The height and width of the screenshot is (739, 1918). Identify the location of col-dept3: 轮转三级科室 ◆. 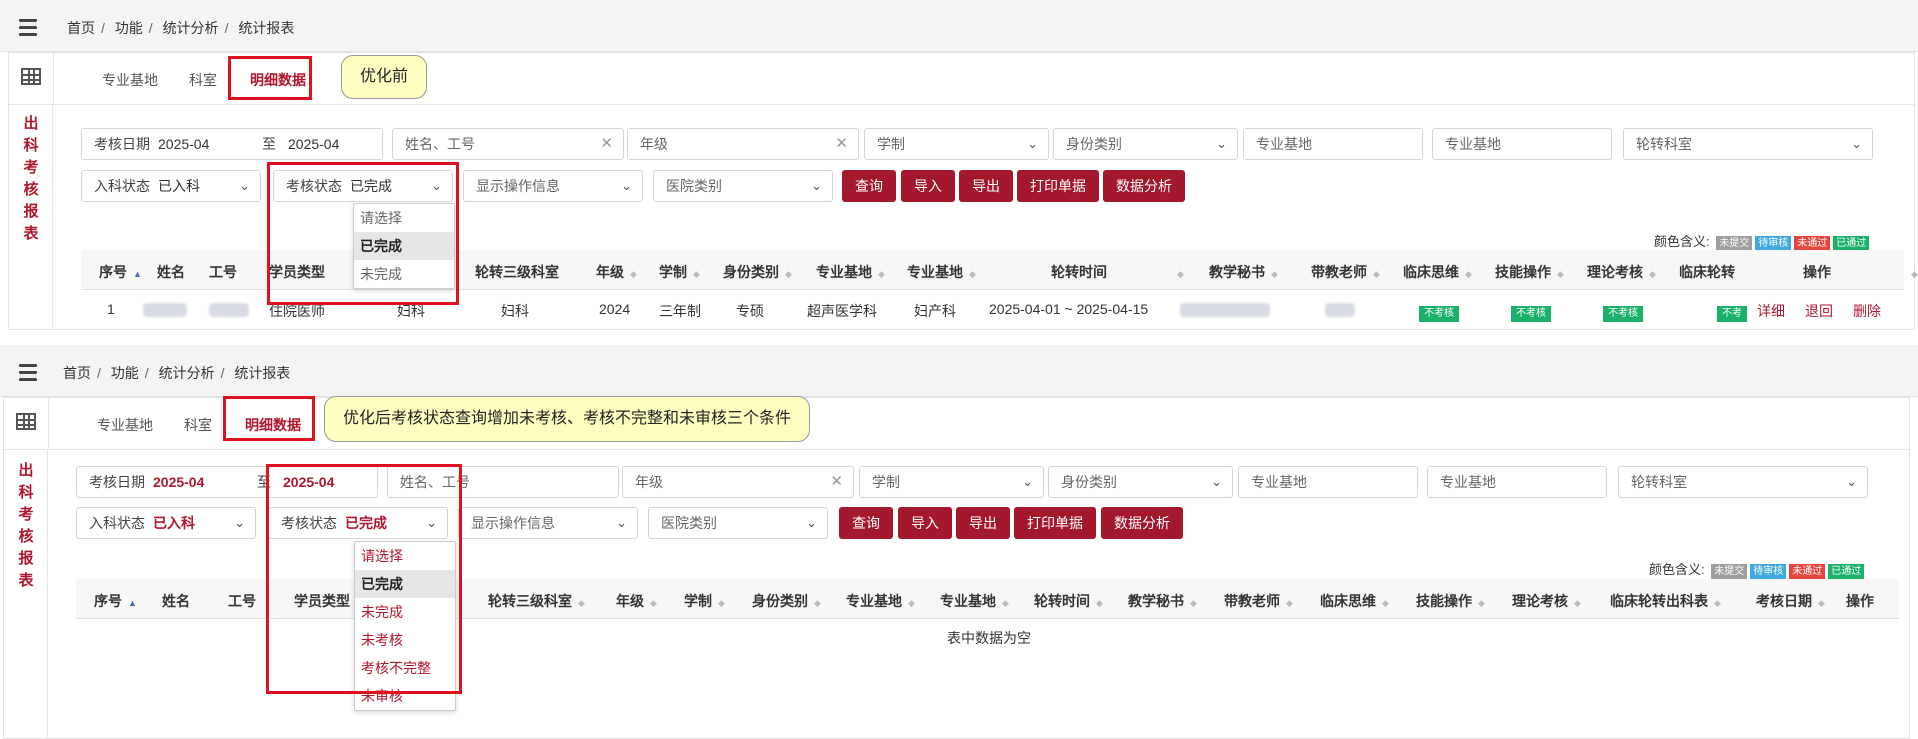
(536, 601).